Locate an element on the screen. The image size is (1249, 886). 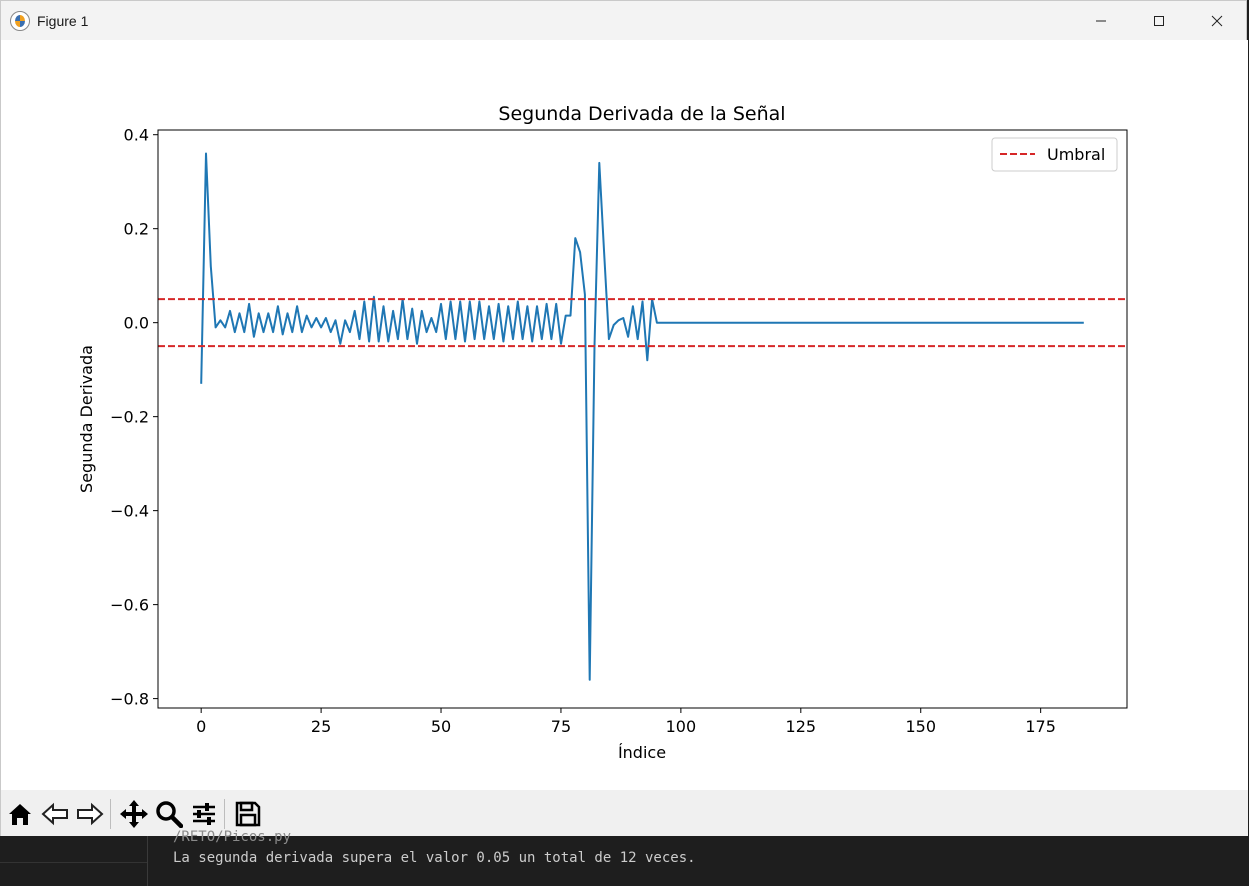
back-icon is located at coordinates (54, 813).